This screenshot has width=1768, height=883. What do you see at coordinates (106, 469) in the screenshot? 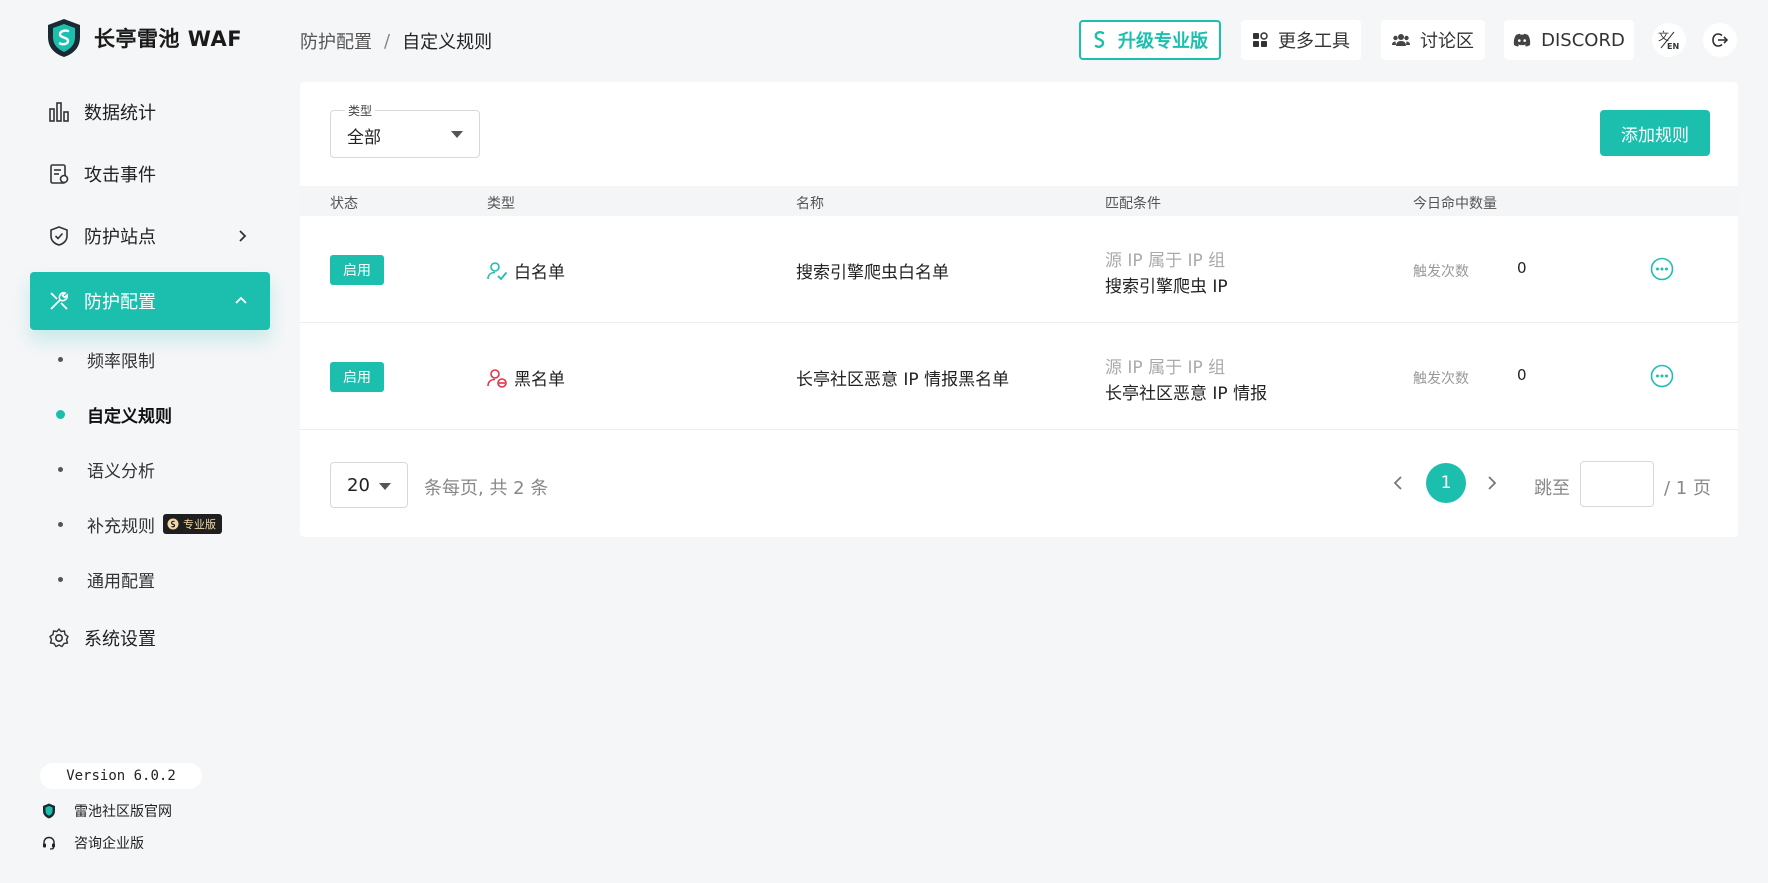
I see `sidebar-subitem-semantic-analysis: 语义分析` at bounding box center [106, 469].